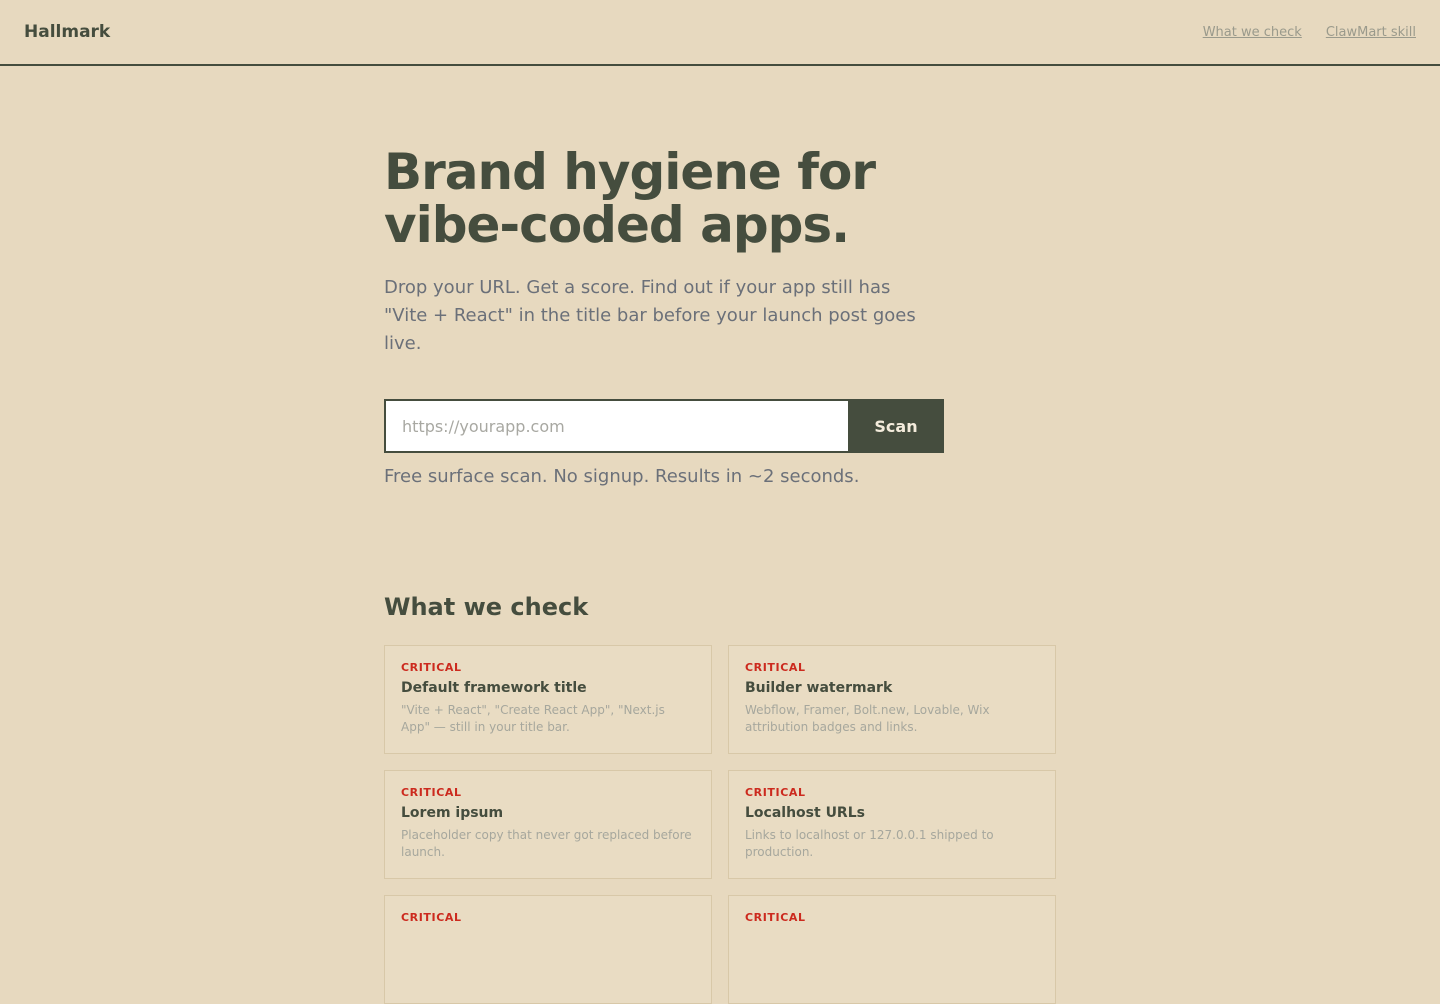 The image size is (1440, 1004). Describe the element at coordinates (896, 426) in the screenshot. I see `scan-button: Scan` at that location.